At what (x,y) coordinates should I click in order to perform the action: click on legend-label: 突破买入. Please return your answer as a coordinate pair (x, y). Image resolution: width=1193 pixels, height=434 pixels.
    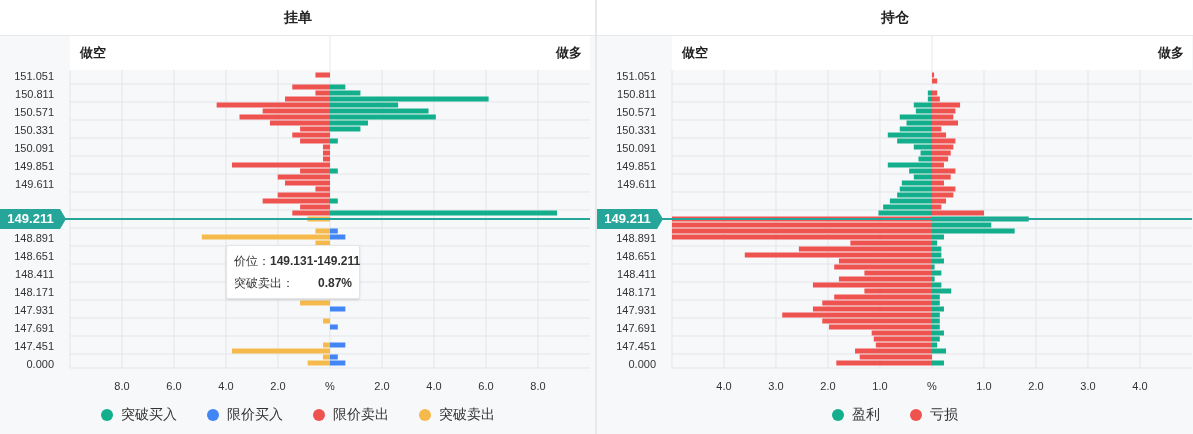
    Looking at the image, I should click on (148, 414).